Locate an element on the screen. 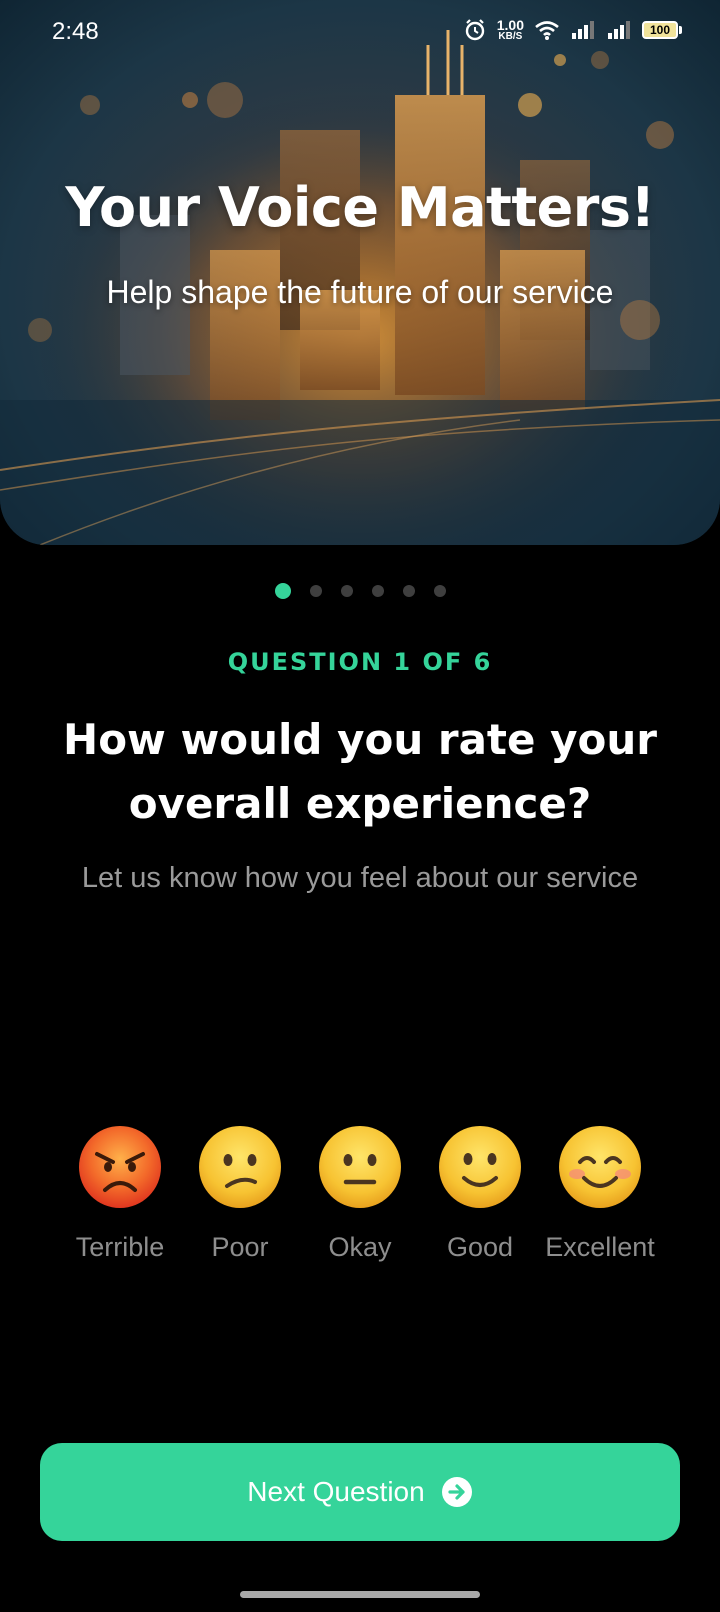 This screenshot has width=720, height=1612. neutral-face-icon is located at coordinates (360, 1167).